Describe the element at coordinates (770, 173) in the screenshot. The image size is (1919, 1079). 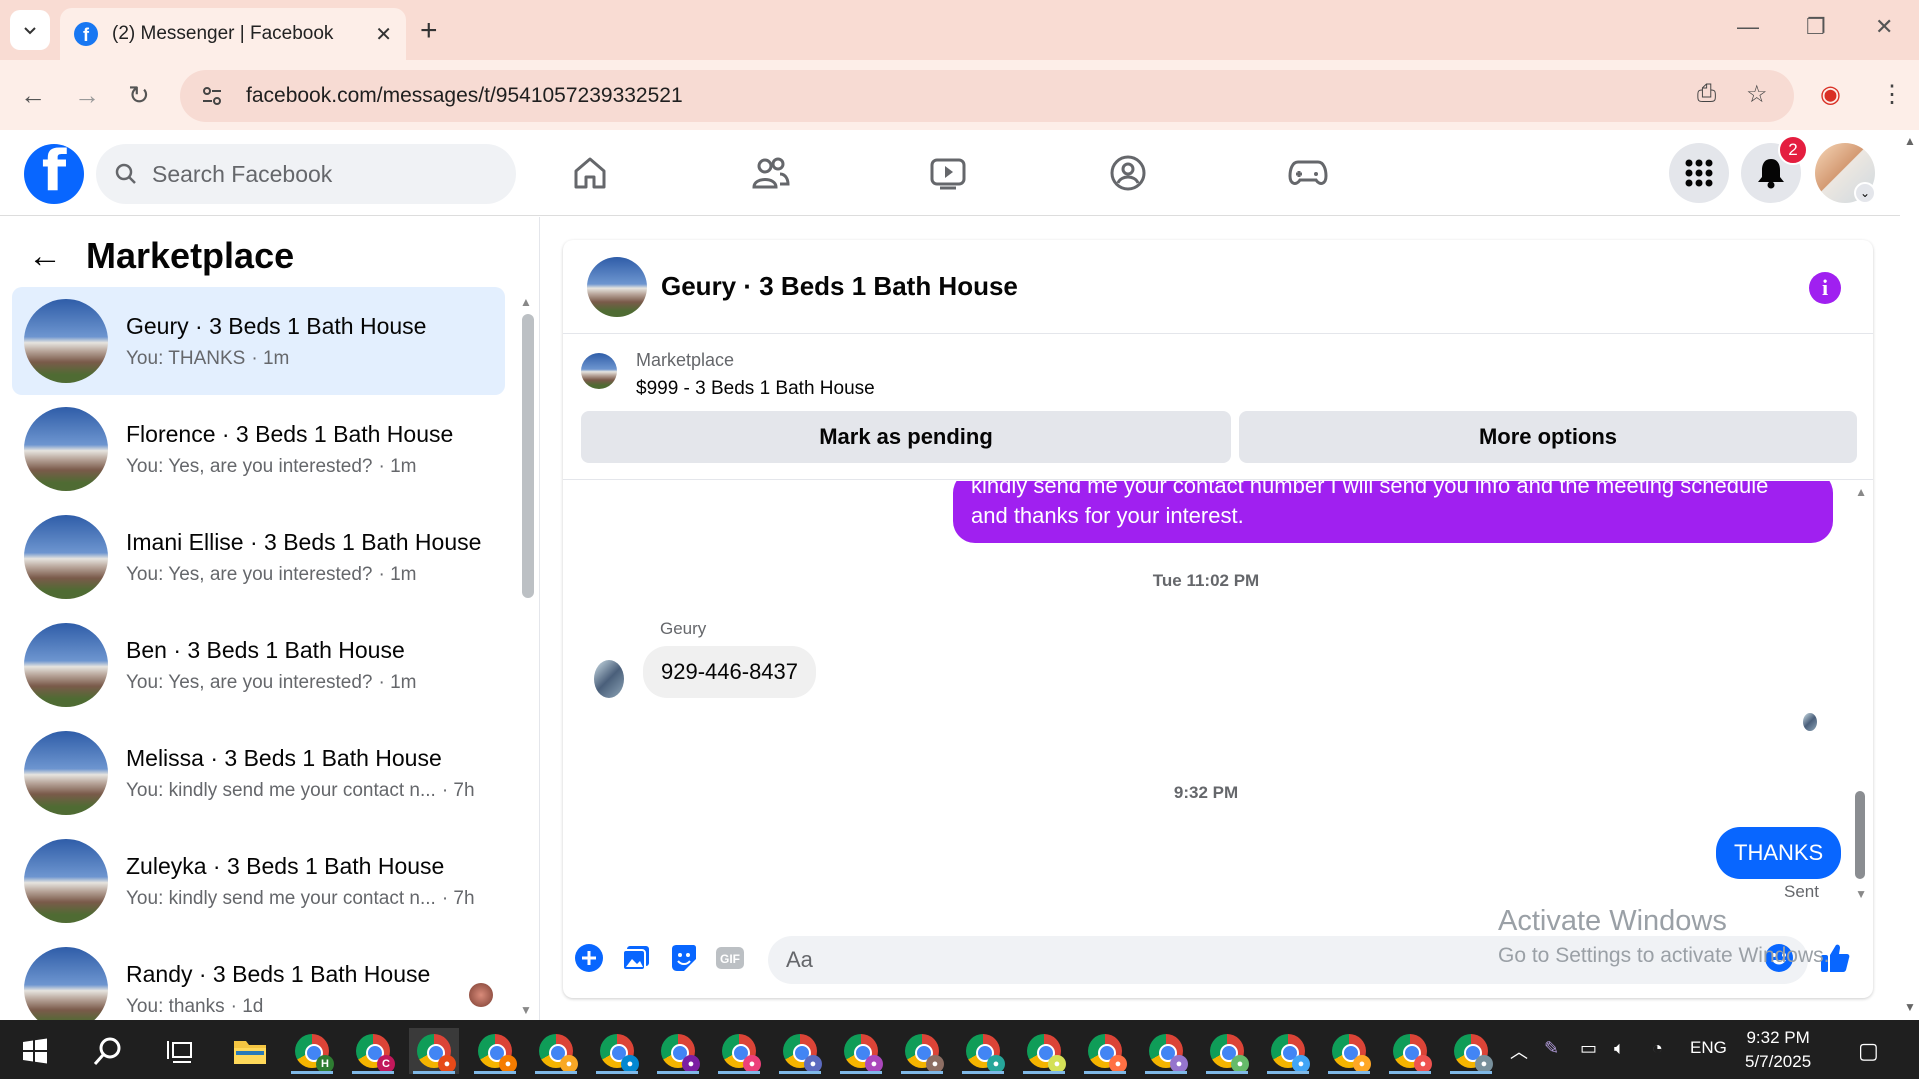
I see `friends-nav` at that location.